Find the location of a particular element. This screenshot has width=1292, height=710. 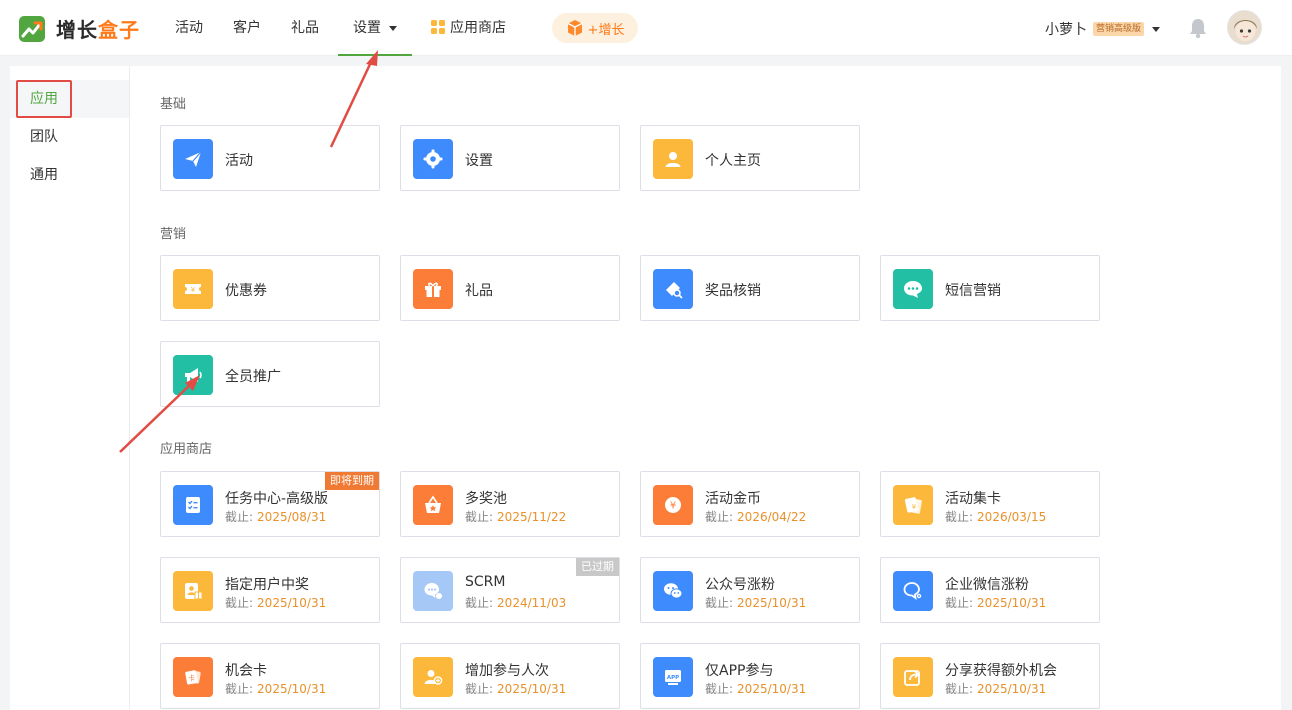

app-card-name: 机会卡 is located at coordinates (246, 671).